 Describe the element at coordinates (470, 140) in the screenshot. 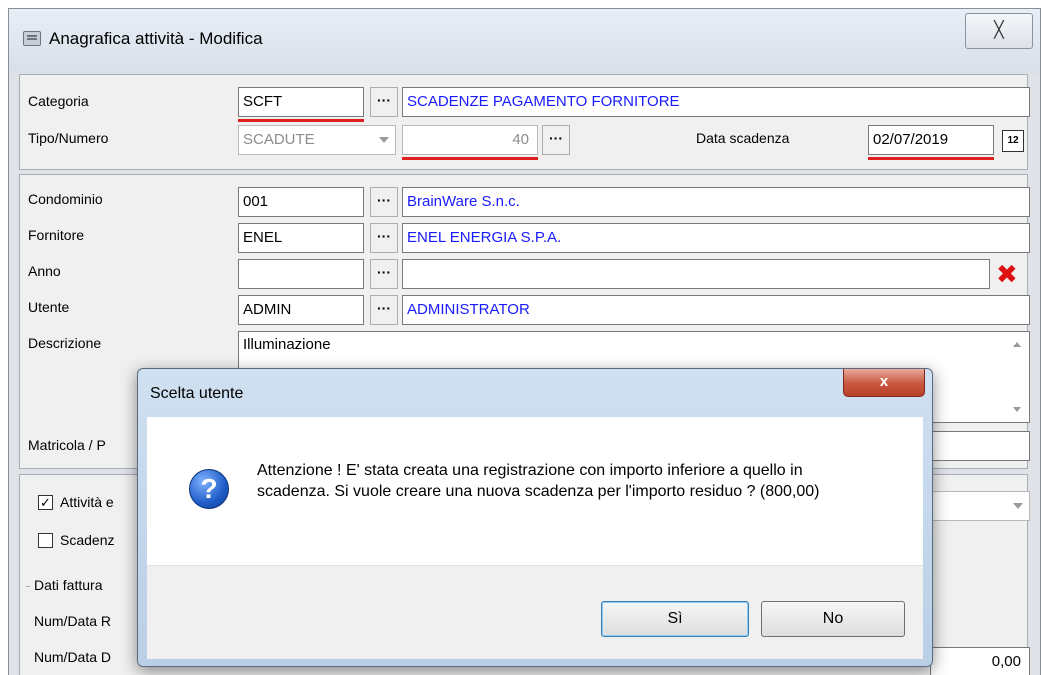

I see `numero-field: 40` at that location.